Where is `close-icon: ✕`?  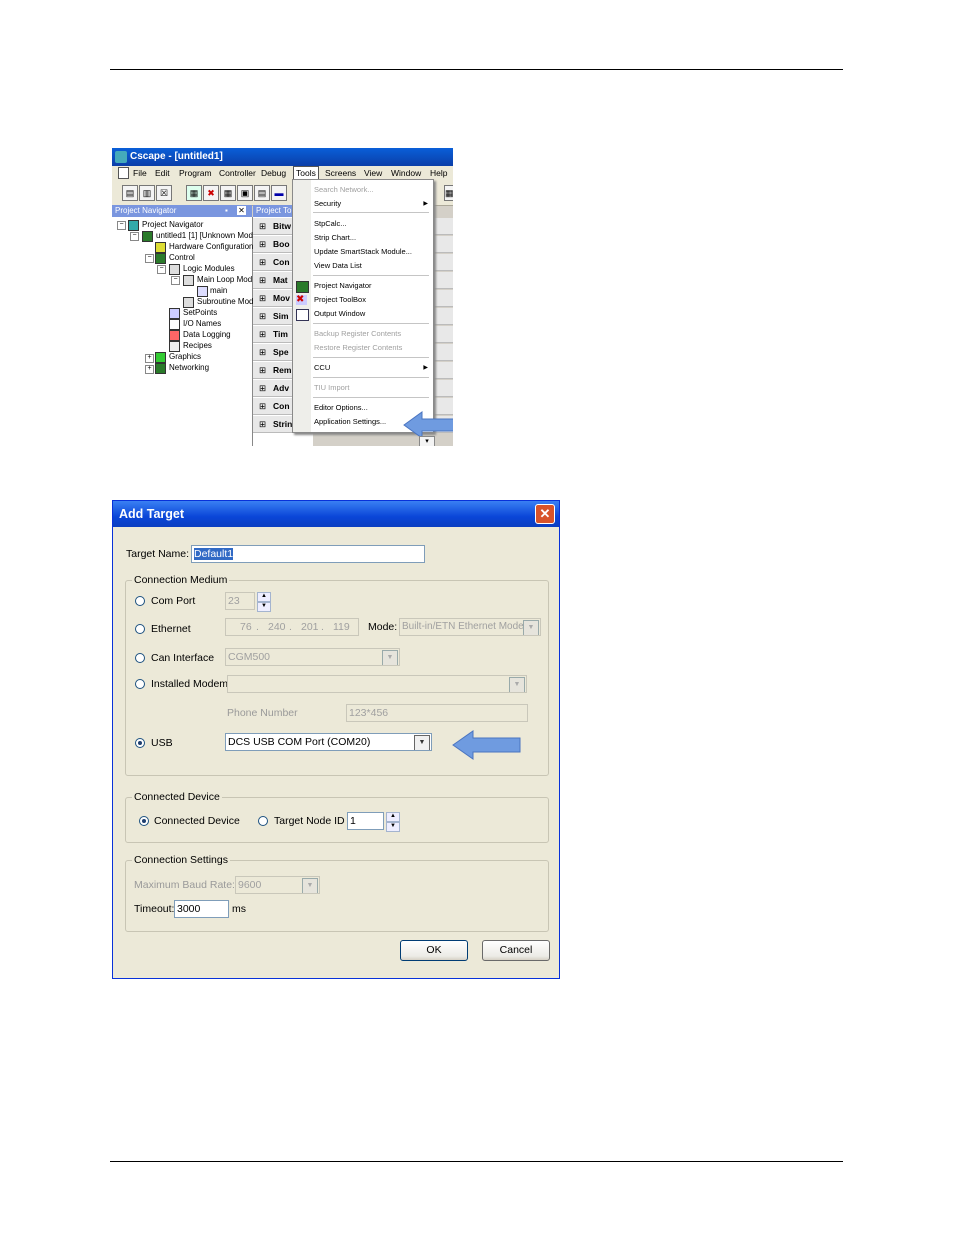
close-icon: ✕ is located at coordinates (545, 514).